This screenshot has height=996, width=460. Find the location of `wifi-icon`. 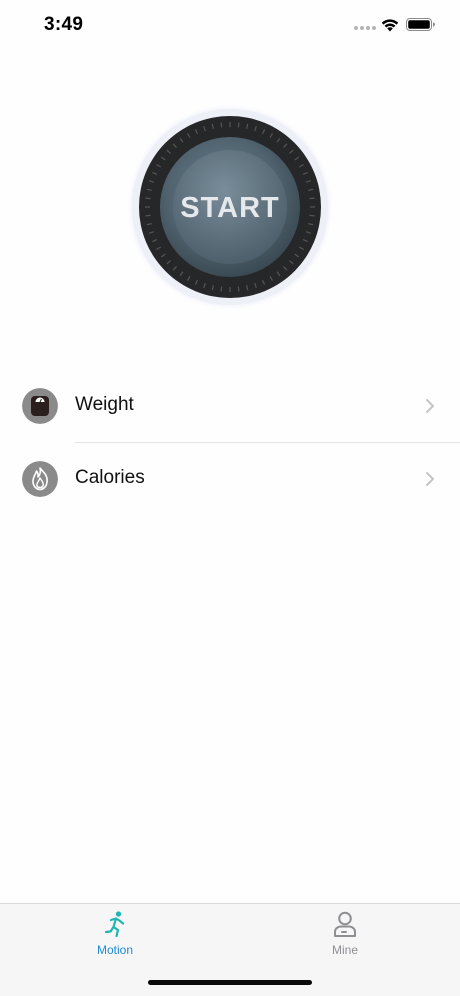

wifi-icon is located at coordinates (390, 25).